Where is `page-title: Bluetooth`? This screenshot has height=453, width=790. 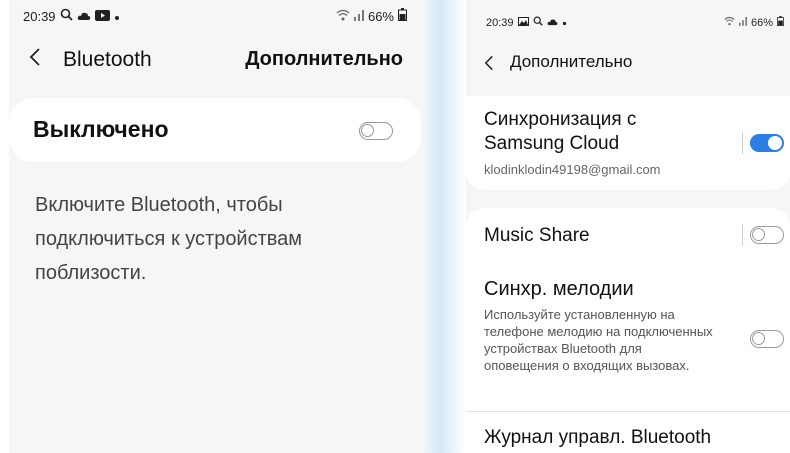 page-title: Bluetooth is located at coordinates (107, 59).